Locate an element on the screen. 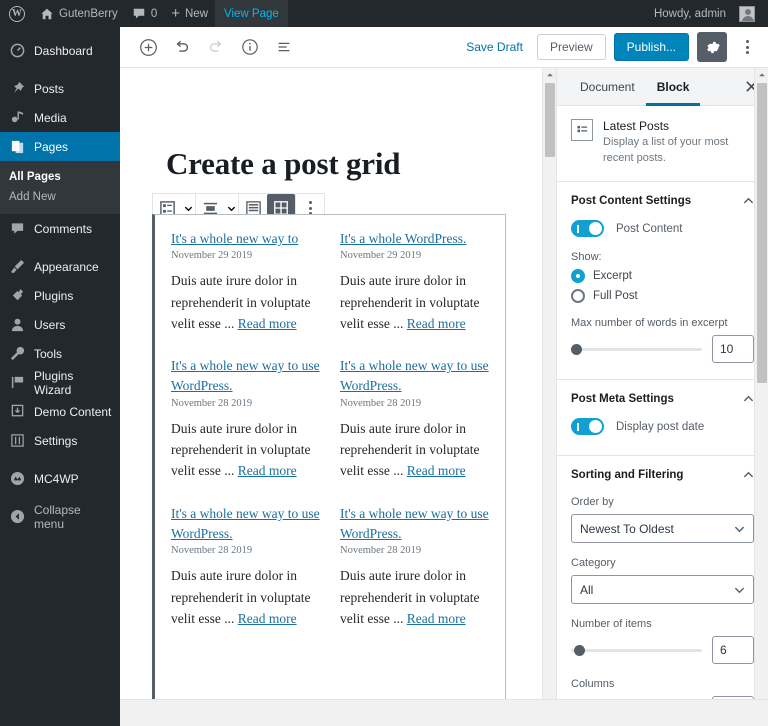  save-draft-button: Save Draft is located at coordinates (494, 47).